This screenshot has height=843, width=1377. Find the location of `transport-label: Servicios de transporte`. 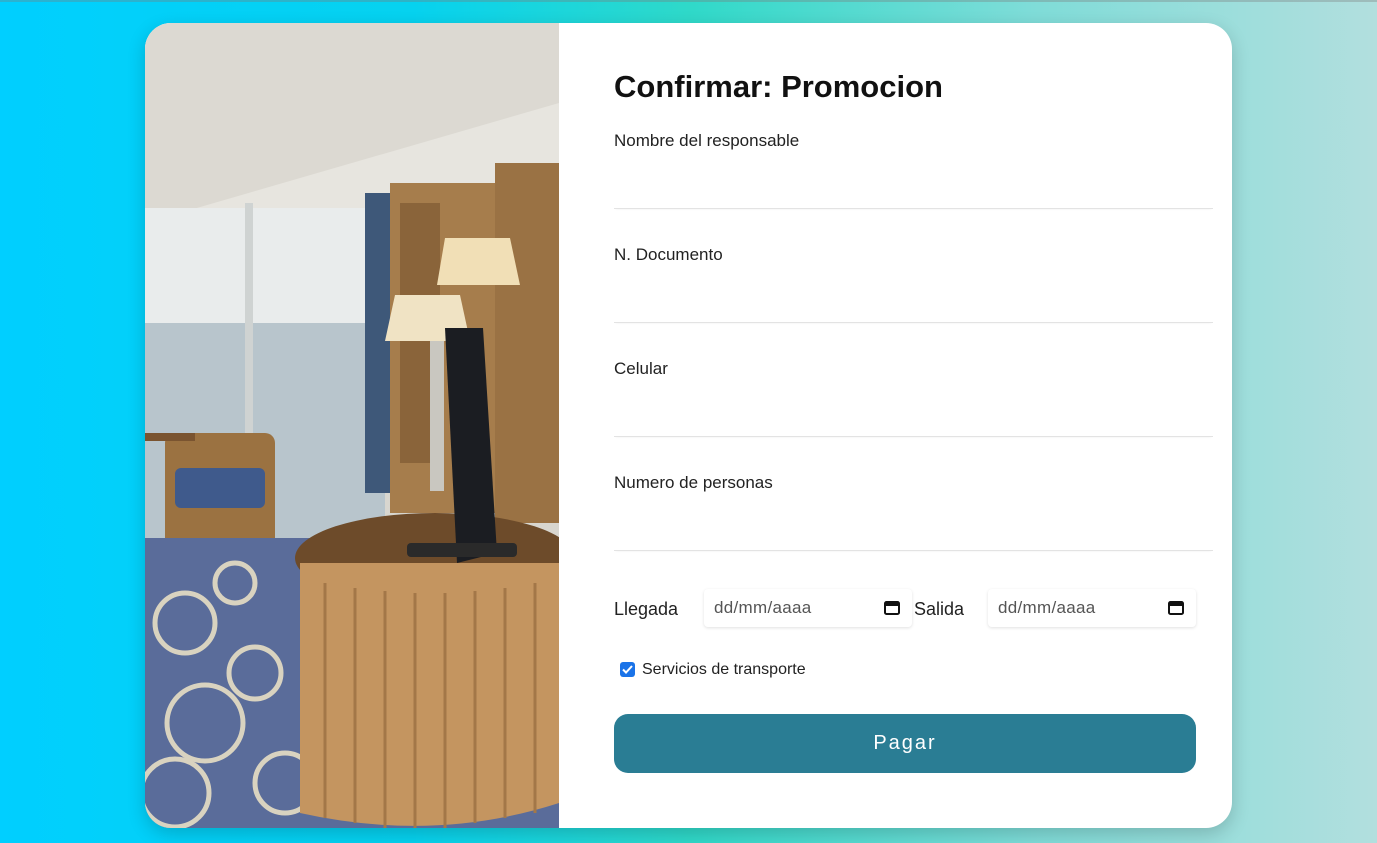

transport-label: Servicios de transporte is located at coordinates (724, 669).